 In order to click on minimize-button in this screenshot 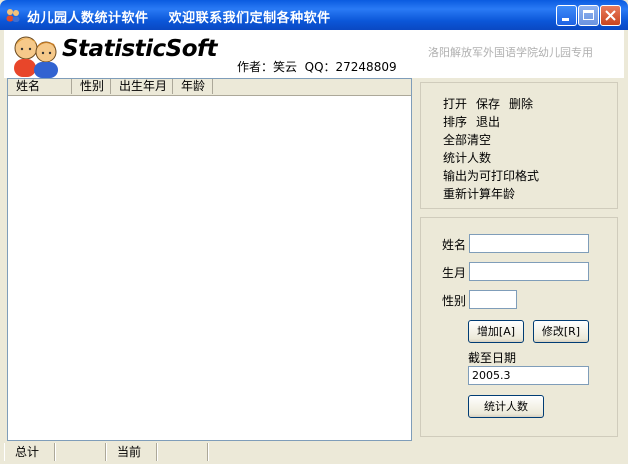, I will do `click(566, 15)`.